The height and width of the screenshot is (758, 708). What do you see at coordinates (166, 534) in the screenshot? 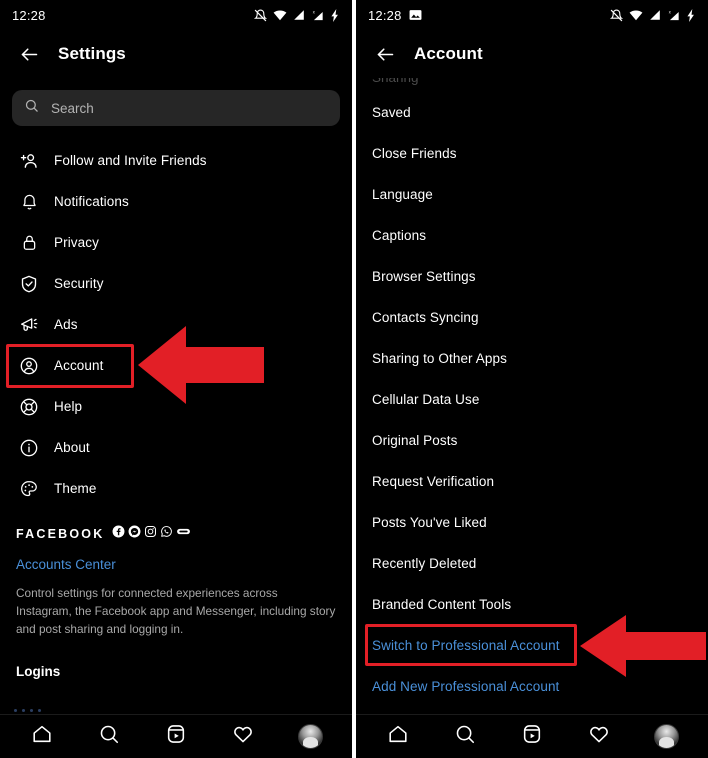
I see `whatsapp-icon` at bounding box center [166, 534].